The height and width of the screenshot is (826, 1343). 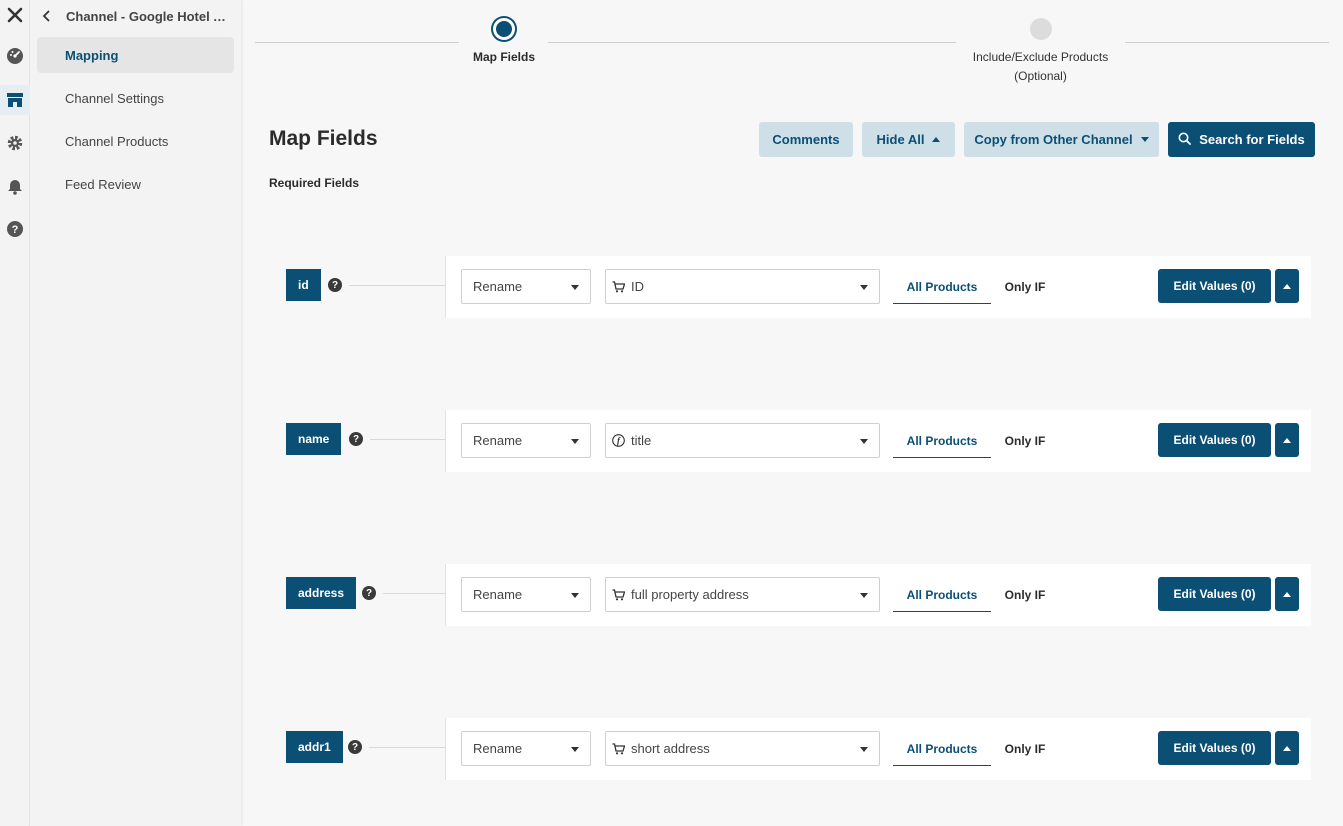 I want to click on search-icon, so click(x=1185, y=140).